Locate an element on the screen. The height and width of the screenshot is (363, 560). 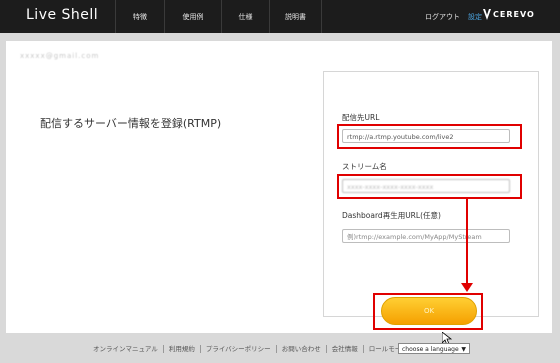
stream-label: ストリーム名 is located at coordinates (364, 166).